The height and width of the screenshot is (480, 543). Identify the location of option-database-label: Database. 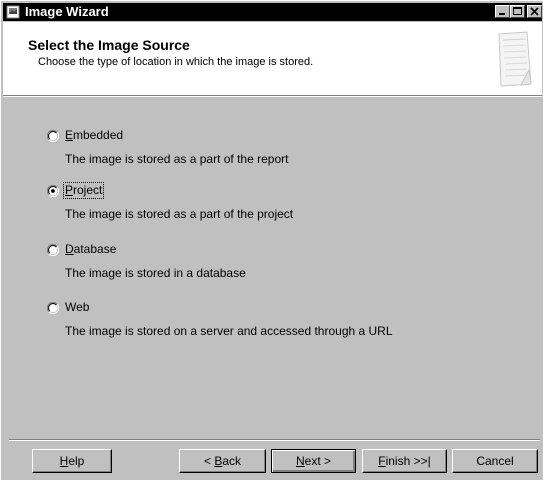
(90, 249).